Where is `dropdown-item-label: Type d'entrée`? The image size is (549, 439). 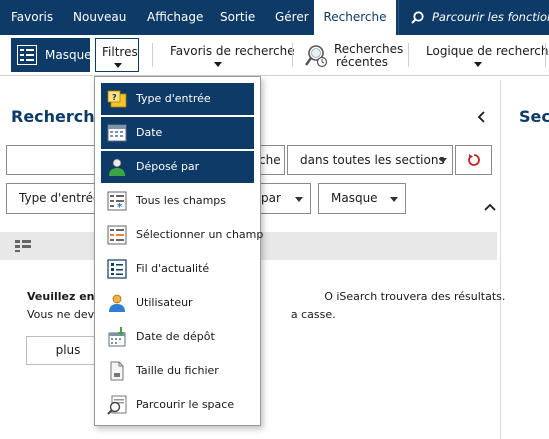 dropdown-item-label: Type d'entrée is located at coordinates (173, 98).